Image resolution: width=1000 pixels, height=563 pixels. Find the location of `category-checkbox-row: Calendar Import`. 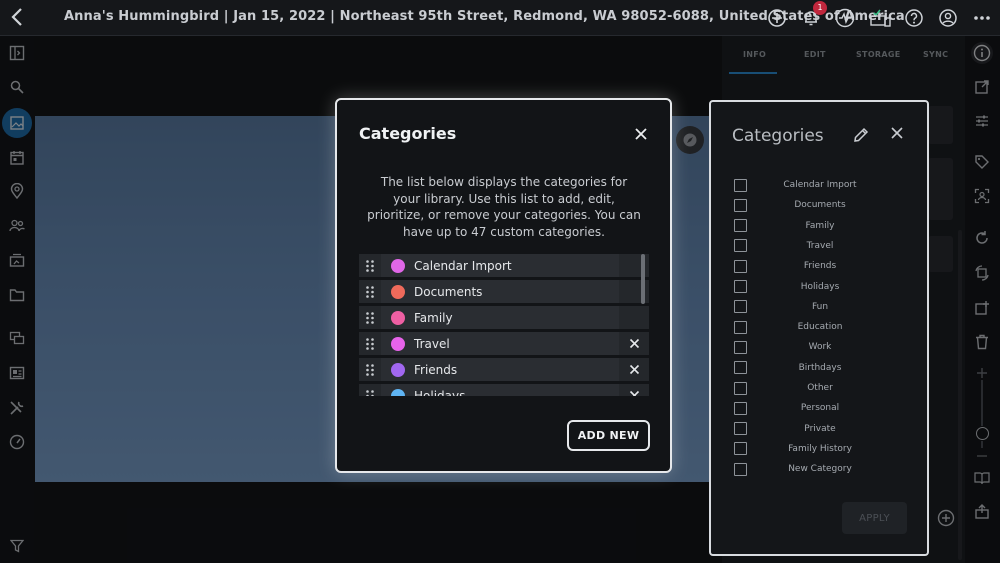

category-checkbox-row: Calendar Import is located at coordinates (824, 185).